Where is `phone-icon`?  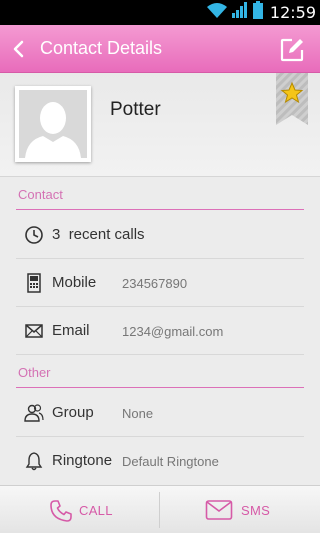 phone-icon is located at coordinates (34, 283).